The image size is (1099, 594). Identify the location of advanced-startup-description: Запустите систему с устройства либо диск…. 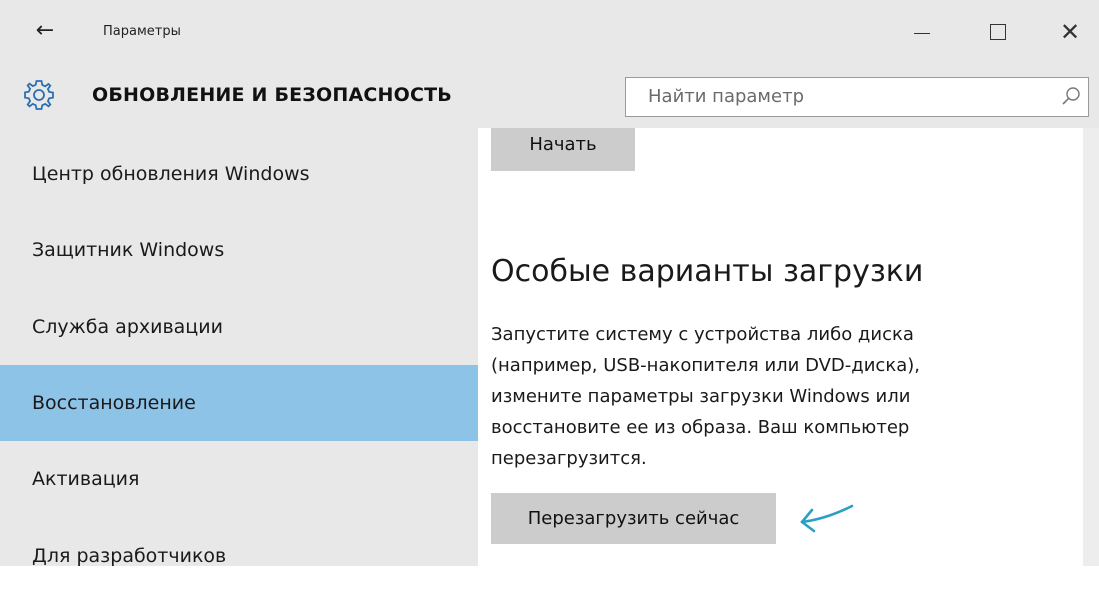
(751, 396).